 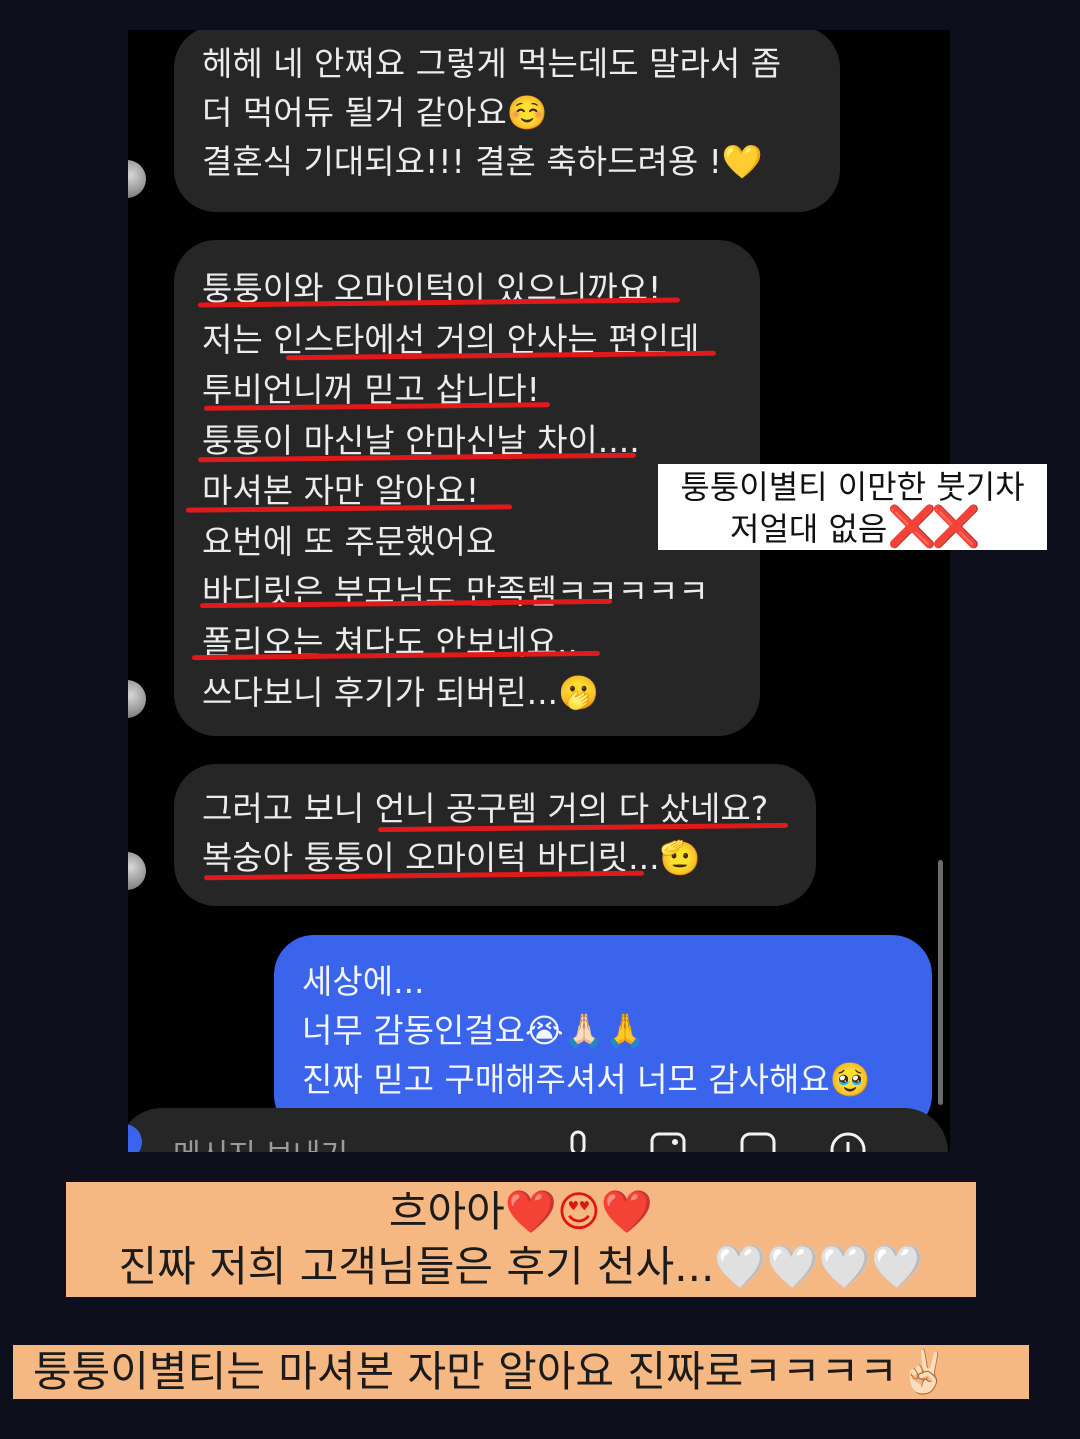 What do you see at coordinates (809, 529) in the screenshot?
I see `annotation-note-text: 저얼대 없음` at bounding box center [809, 529].